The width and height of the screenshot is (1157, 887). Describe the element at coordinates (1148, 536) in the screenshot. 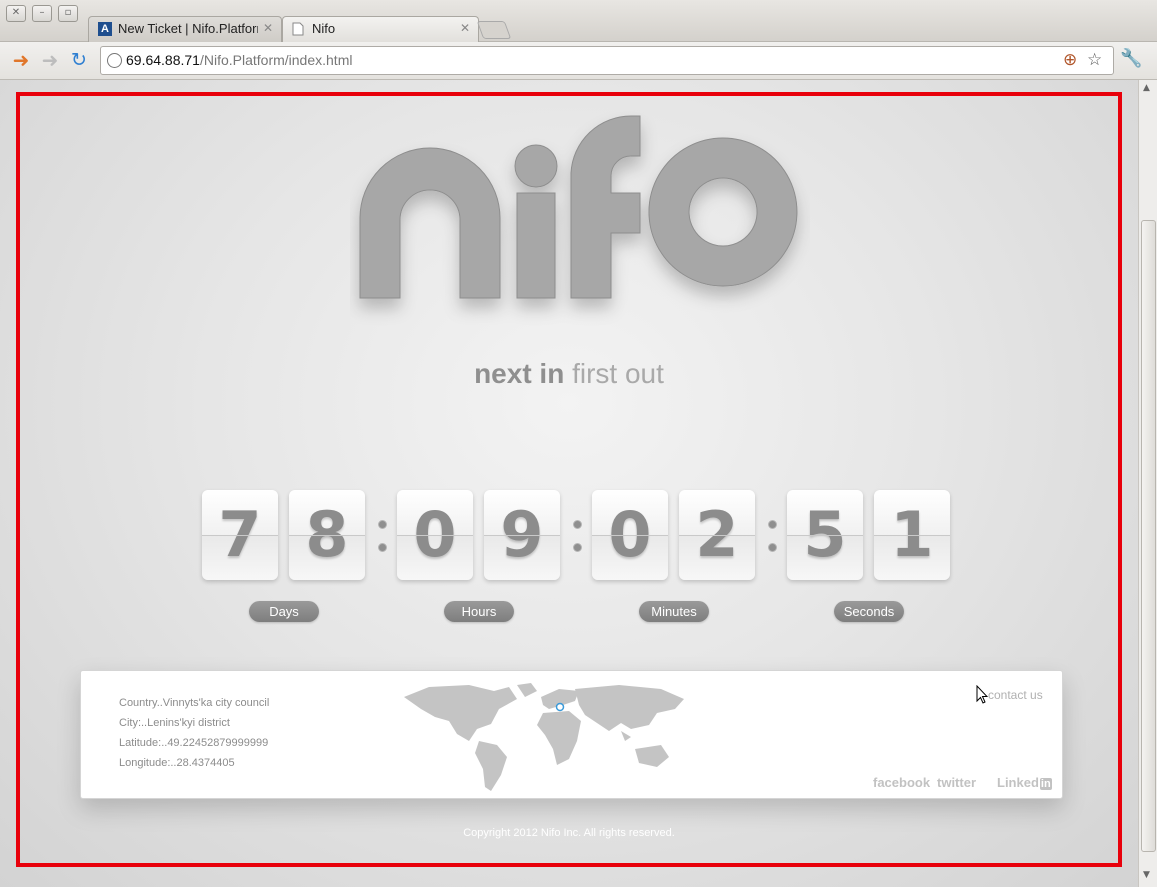

I see `scrollbar-thumb` at that location.